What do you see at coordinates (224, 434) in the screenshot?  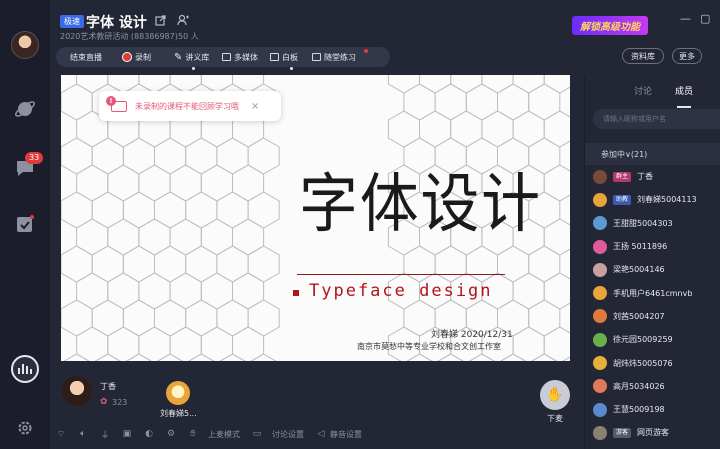 I see `mic-mode-setting: 上麦模式` at bounding box center [224, 434].